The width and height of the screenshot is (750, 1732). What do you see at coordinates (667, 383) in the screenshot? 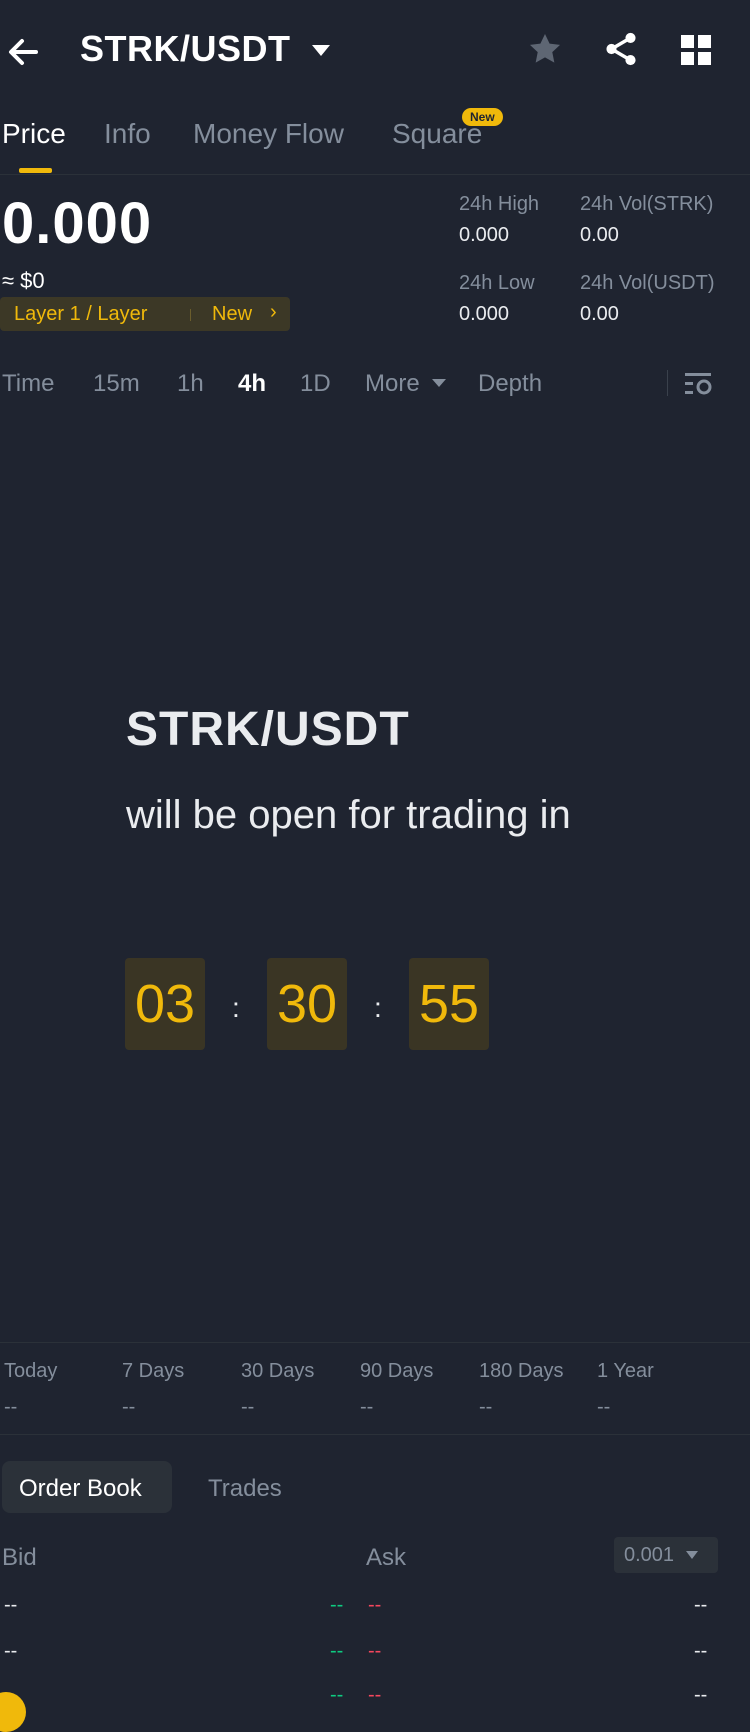
I see `interval-separator` at bounding box center [667, 383].